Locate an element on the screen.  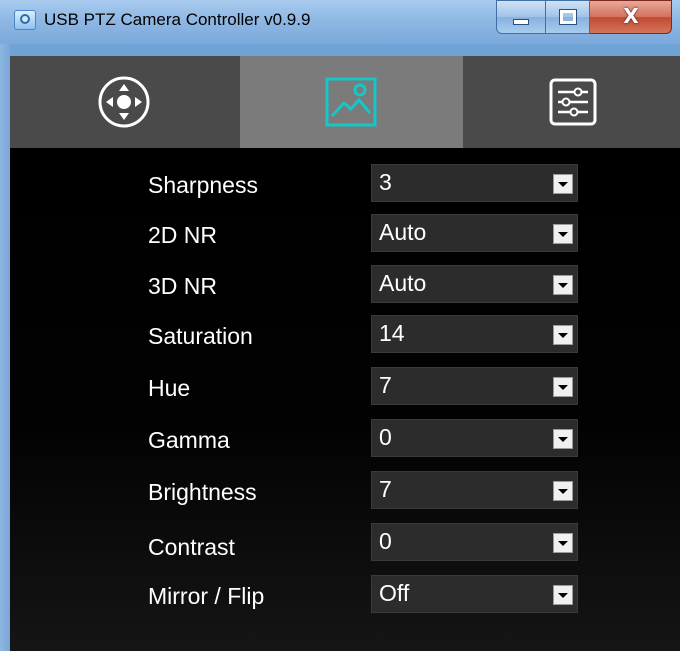
gamma-value: 0 is located at coordinates (385, 437).